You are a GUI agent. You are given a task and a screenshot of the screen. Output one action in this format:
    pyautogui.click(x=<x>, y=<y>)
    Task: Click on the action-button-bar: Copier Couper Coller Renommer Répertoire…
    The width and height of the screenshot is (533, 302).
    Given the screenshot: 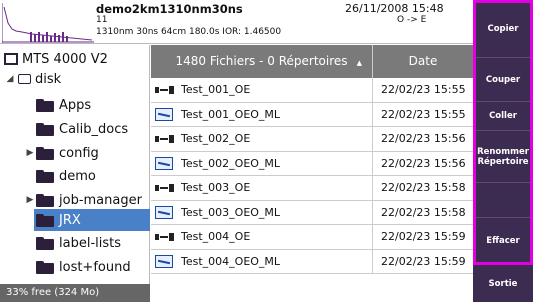 What is the action you would take?
    pyautogui.click(x=503, y=151)
    